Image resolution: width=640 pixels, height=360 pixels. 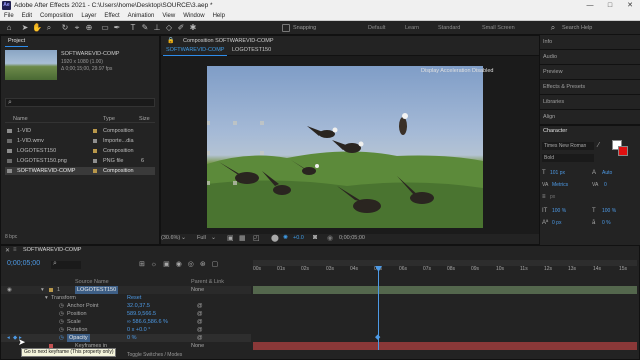 What do you see at coordinates (111, 15) in the screenshot?
I see `menu-effect: Effect` at bounding box center [111, 15].